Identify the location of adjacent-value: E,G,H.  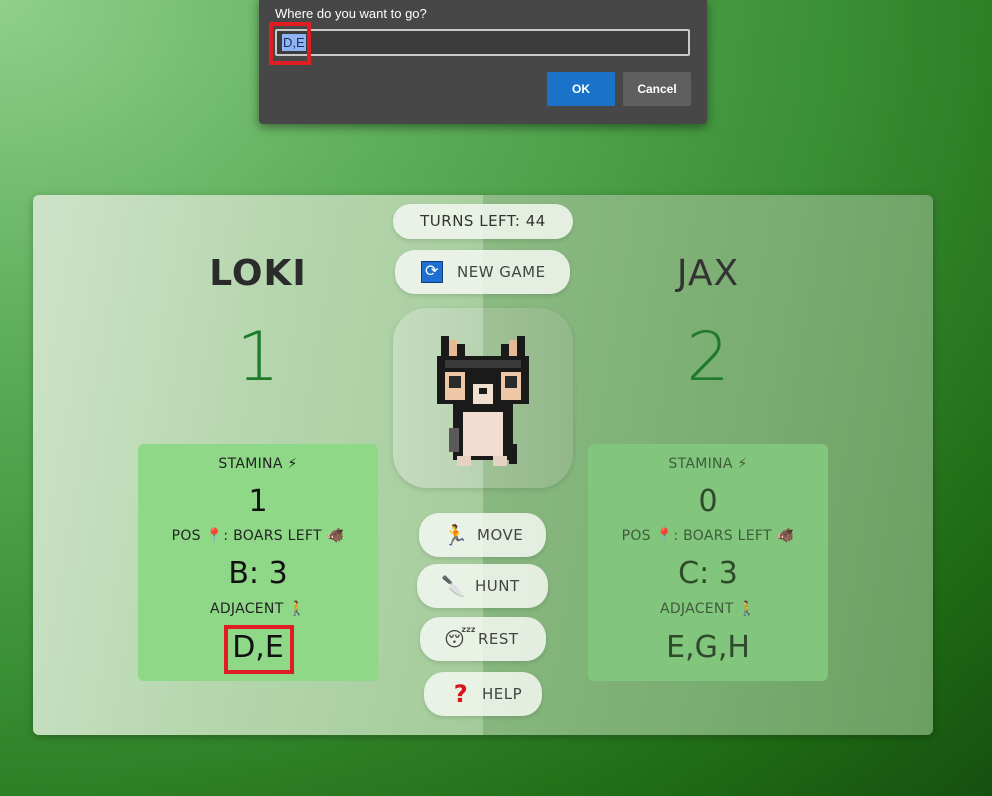
(708, 647).